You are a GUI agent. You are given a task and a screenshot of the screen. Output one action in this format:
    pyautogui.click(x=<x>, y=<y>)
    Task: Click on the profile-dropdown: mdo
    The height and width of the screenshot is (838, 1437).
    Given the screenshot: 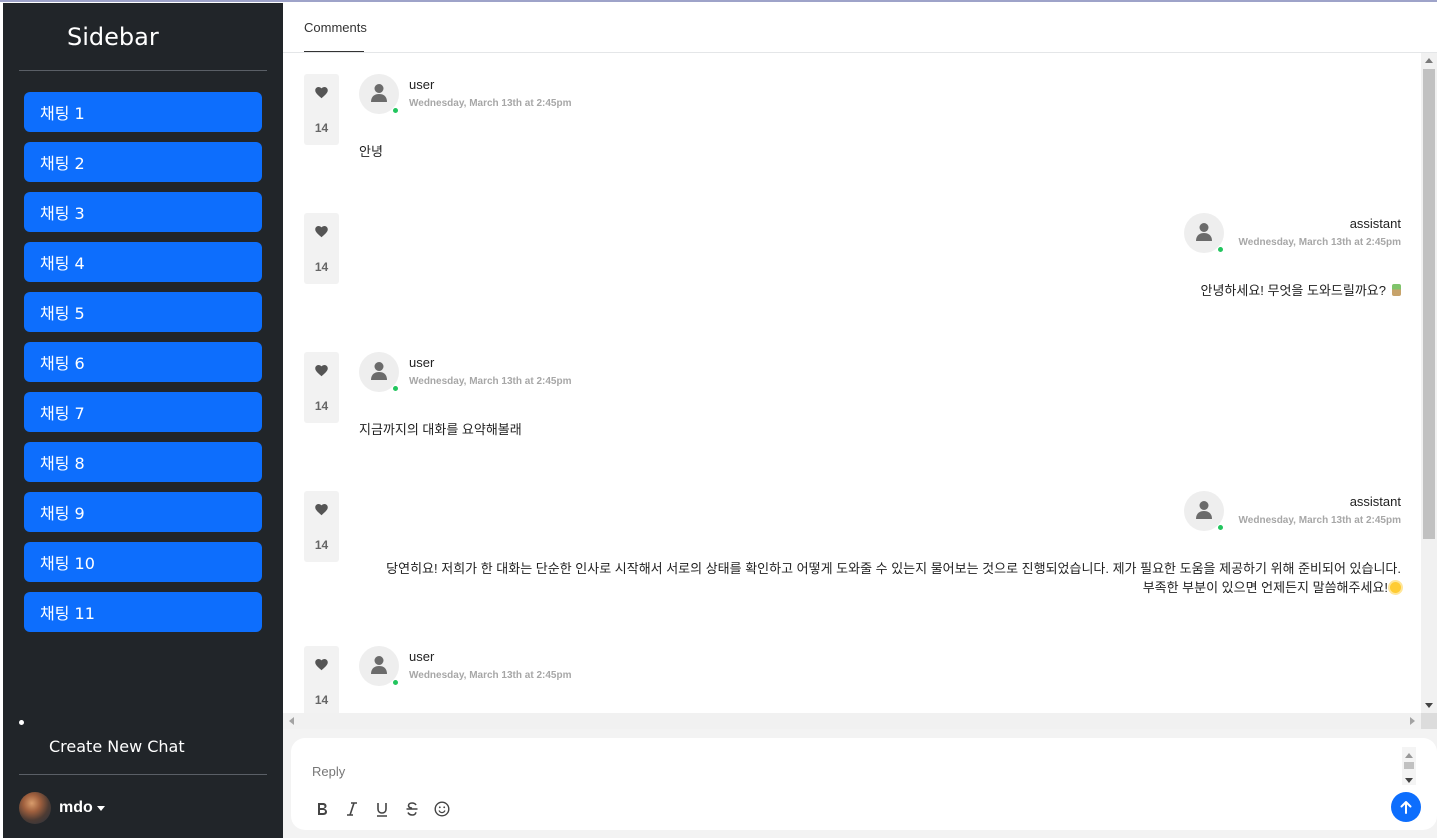 What is the action you would take?
    pyautogui.click(x=62, y=808)
    